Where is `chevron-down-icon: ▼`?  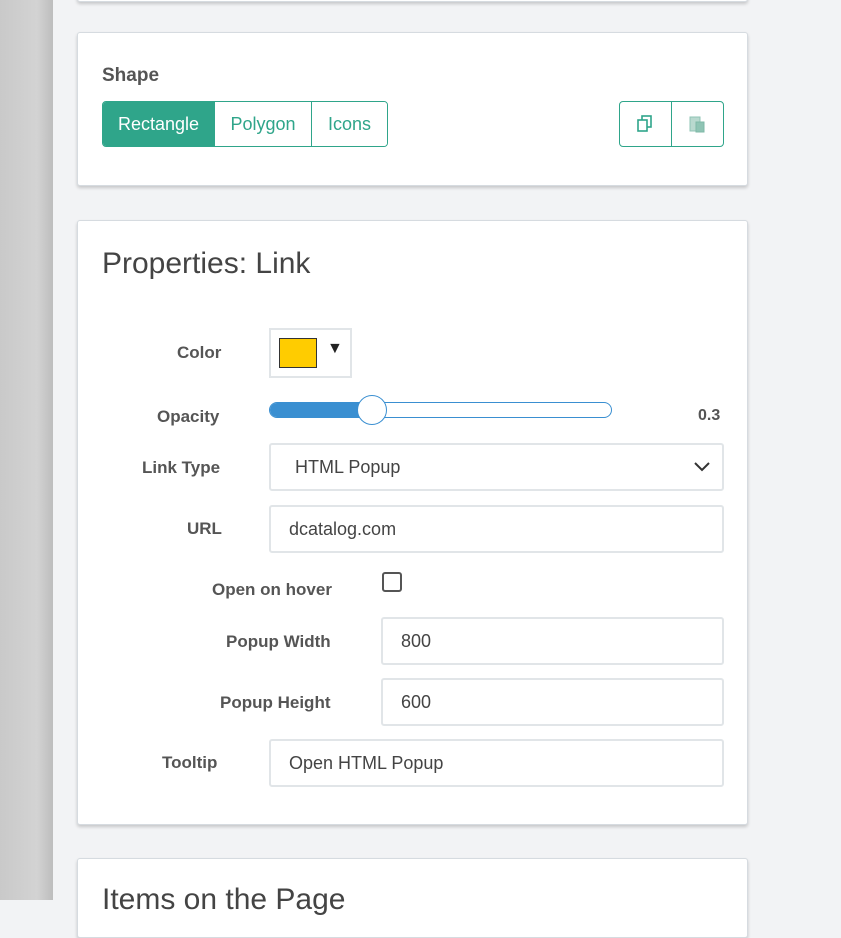
chevron-down-icon: ▼ is located at coordinates (335, 348).